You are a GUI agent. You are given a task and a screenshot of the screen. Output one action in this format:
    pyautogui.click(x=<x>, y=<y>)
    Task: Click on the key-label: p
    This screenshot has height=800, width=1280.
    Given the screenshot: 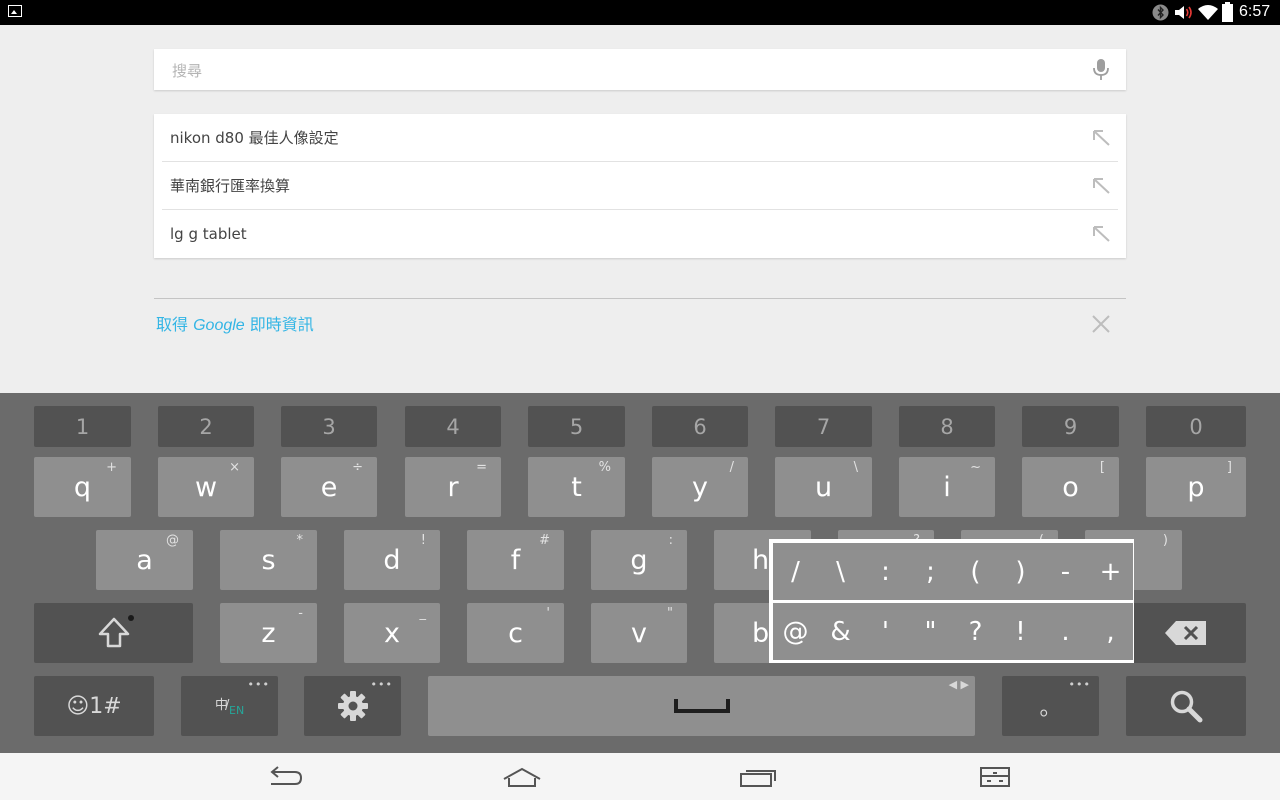 What is the action you would take?
    pyautogui.click(x=1196, y=487)
    